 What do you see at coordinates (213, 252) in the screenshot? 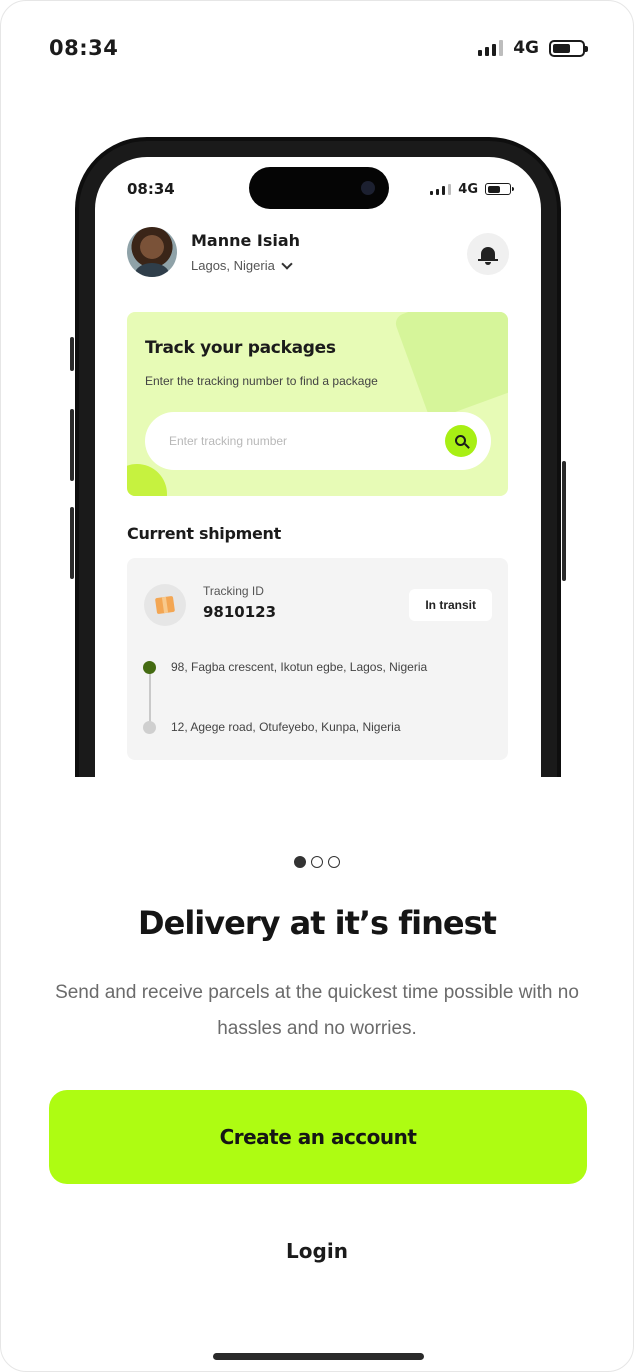
I see `profile-header: Manne Isiah Lagos, Nigeria` at bounding box center [213, 252].